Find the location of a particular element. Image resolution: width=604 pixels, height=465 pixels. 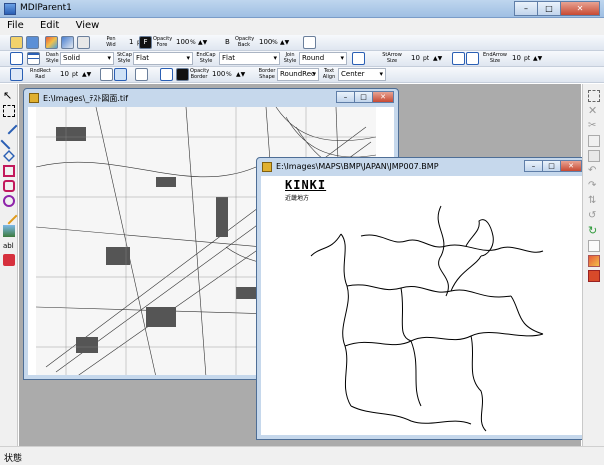

endarrow-size-unit: pt is located at coordinates (527, 58).